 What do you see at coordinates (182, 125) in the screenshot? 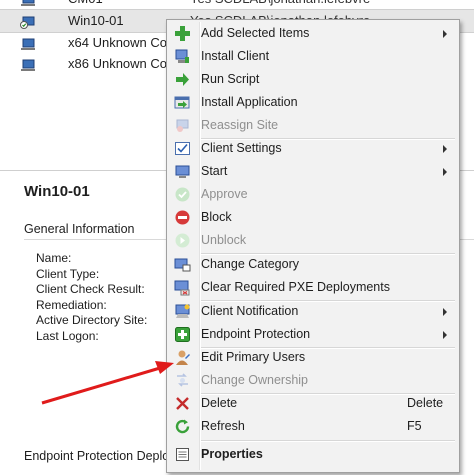
I see `reassign-site-icon` at bounding box center [182, 125].